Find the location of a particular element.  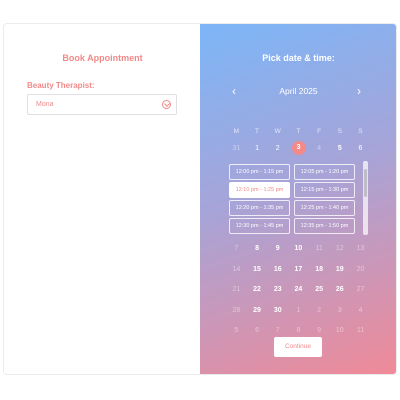

time-slot: 12:05 pm - 1:20 pm is located at coordinates (324, 172).